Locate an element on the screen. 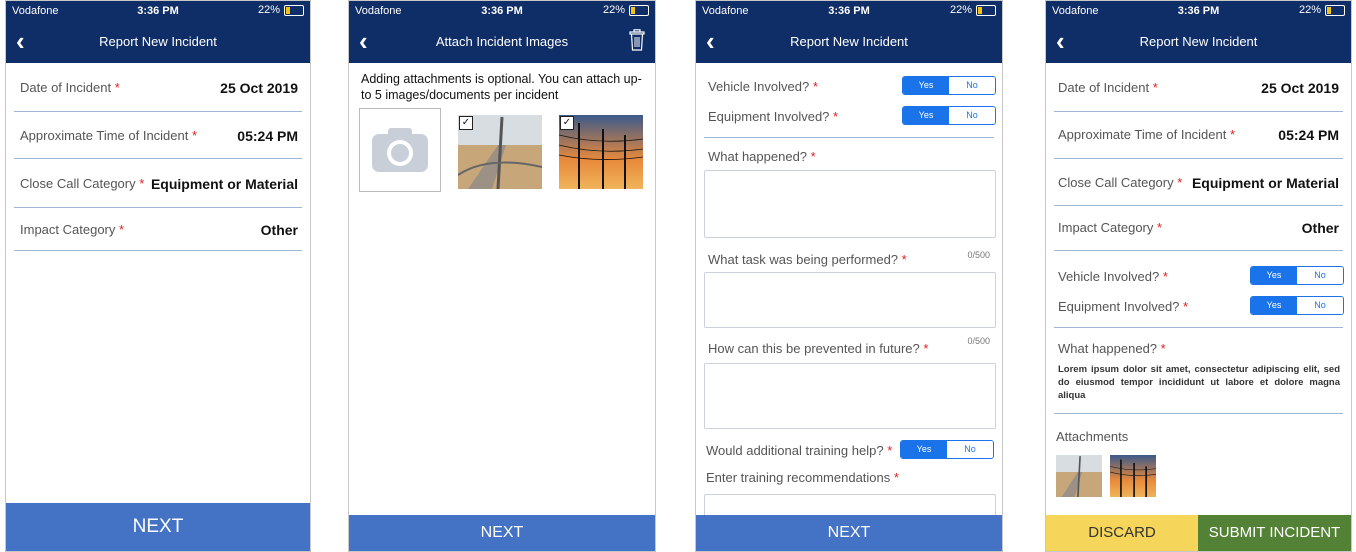 The width and height of the screenshot is (1356, 552). power-lines-photo-icon is located at coordinates (1133, 476).